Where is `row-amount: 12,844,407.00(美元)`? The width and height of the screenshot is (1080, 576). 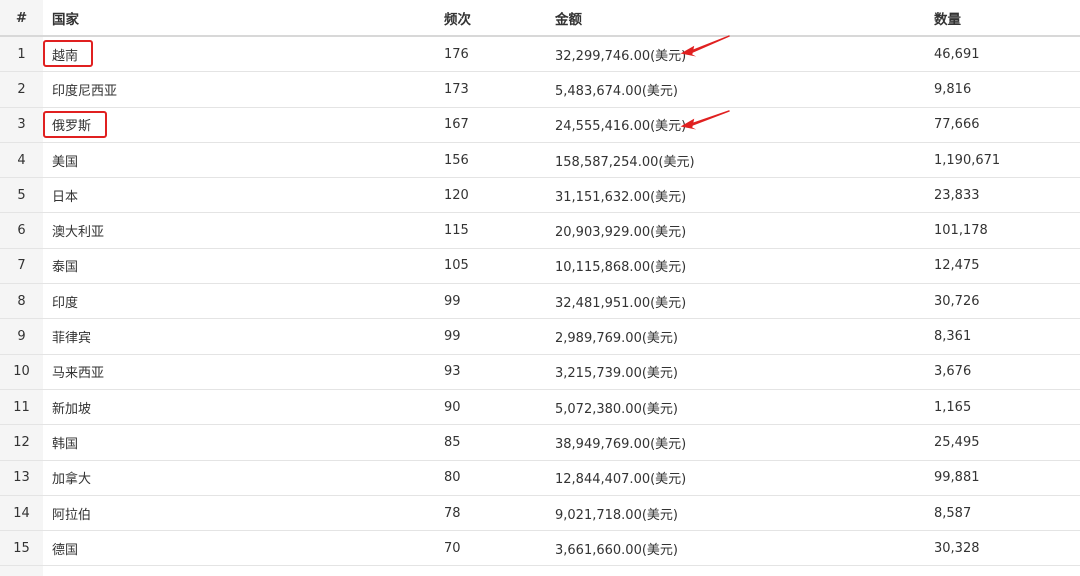
row-amount: 12,844,407.00(美元) is located at coordinates (621, 480).